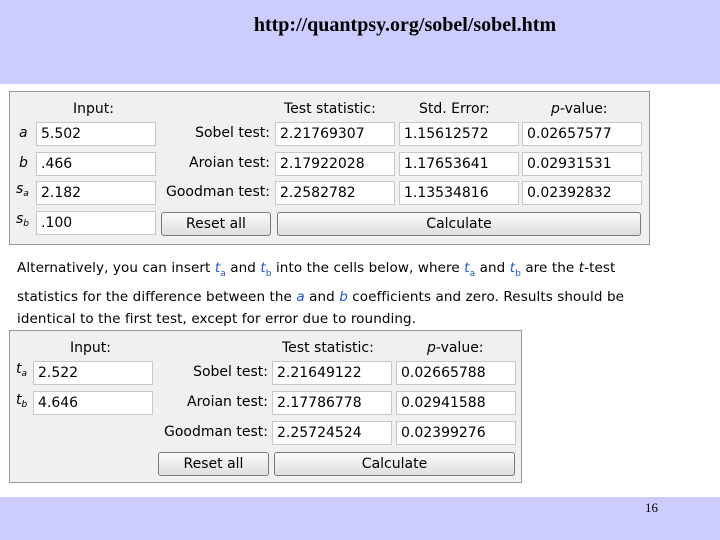  Describe the element at coordinates (456, 403) in the screenshot. I see `aroian-p-value-field-2: 0.02941588` at that location.